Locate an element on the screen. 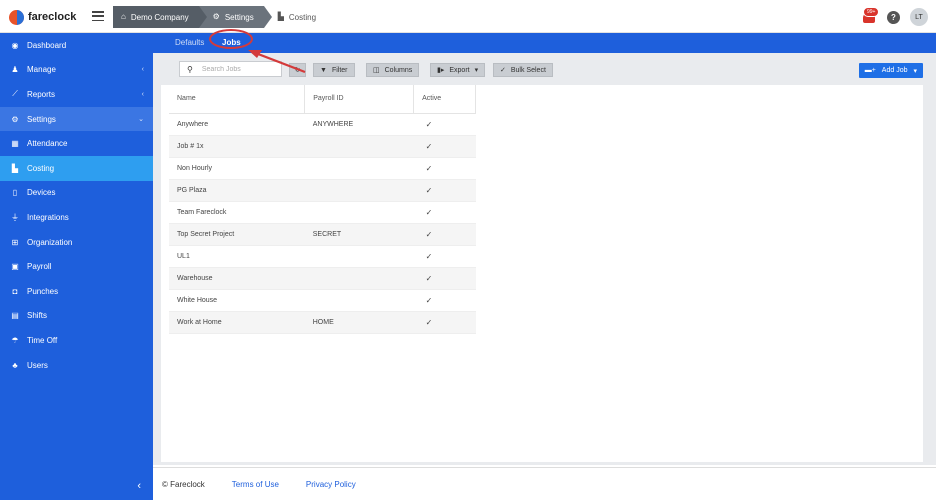 The image size is (936, 500). sidebar-item-users: ♣ Users is located at coordinates (76, 365).